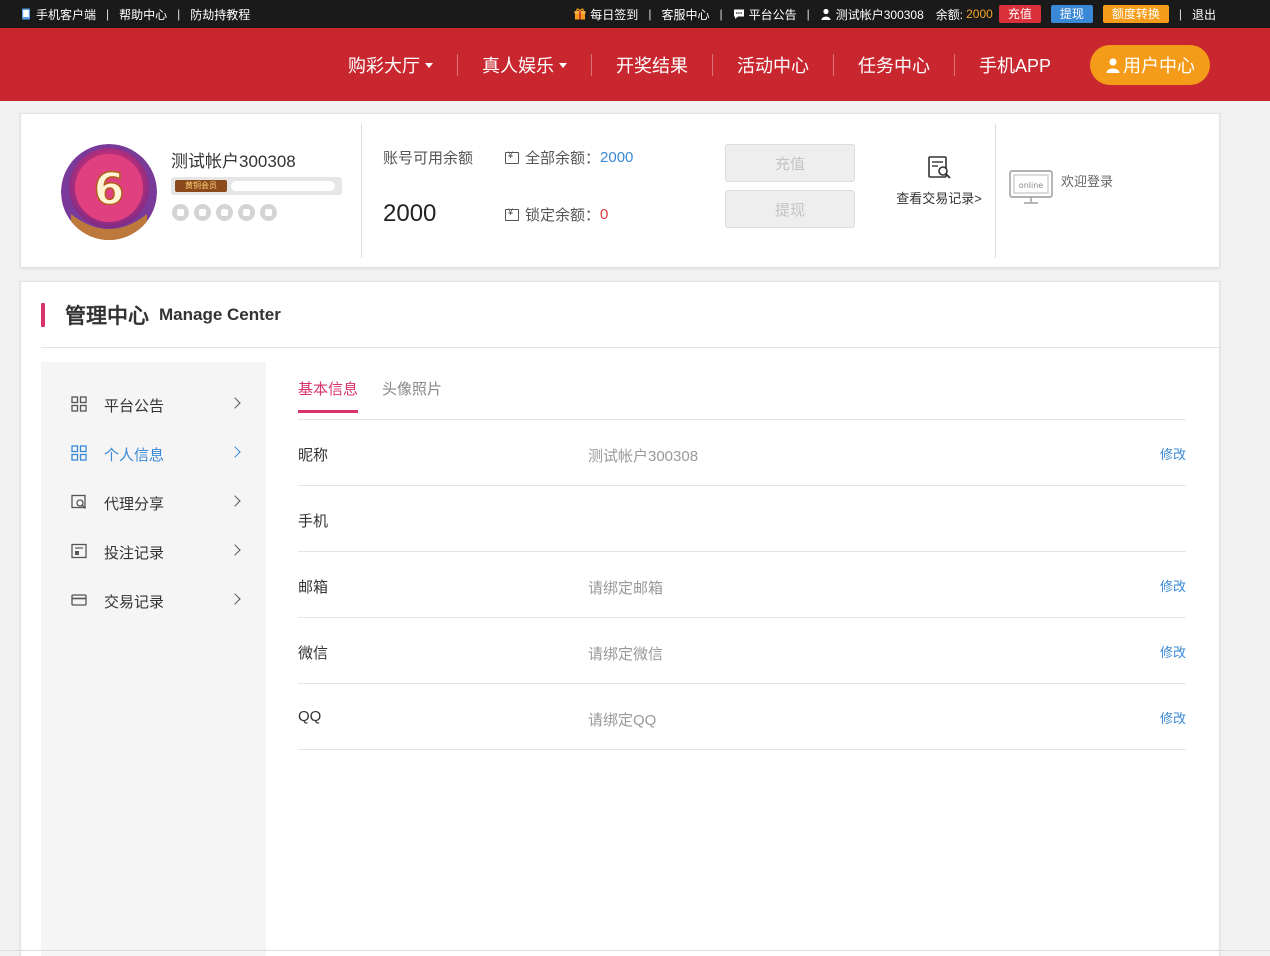  What do you see at coordinates (1173, 717) in the screenshot?
I see `edit-qq-link: 修改` at bounding box center [1173, 717].